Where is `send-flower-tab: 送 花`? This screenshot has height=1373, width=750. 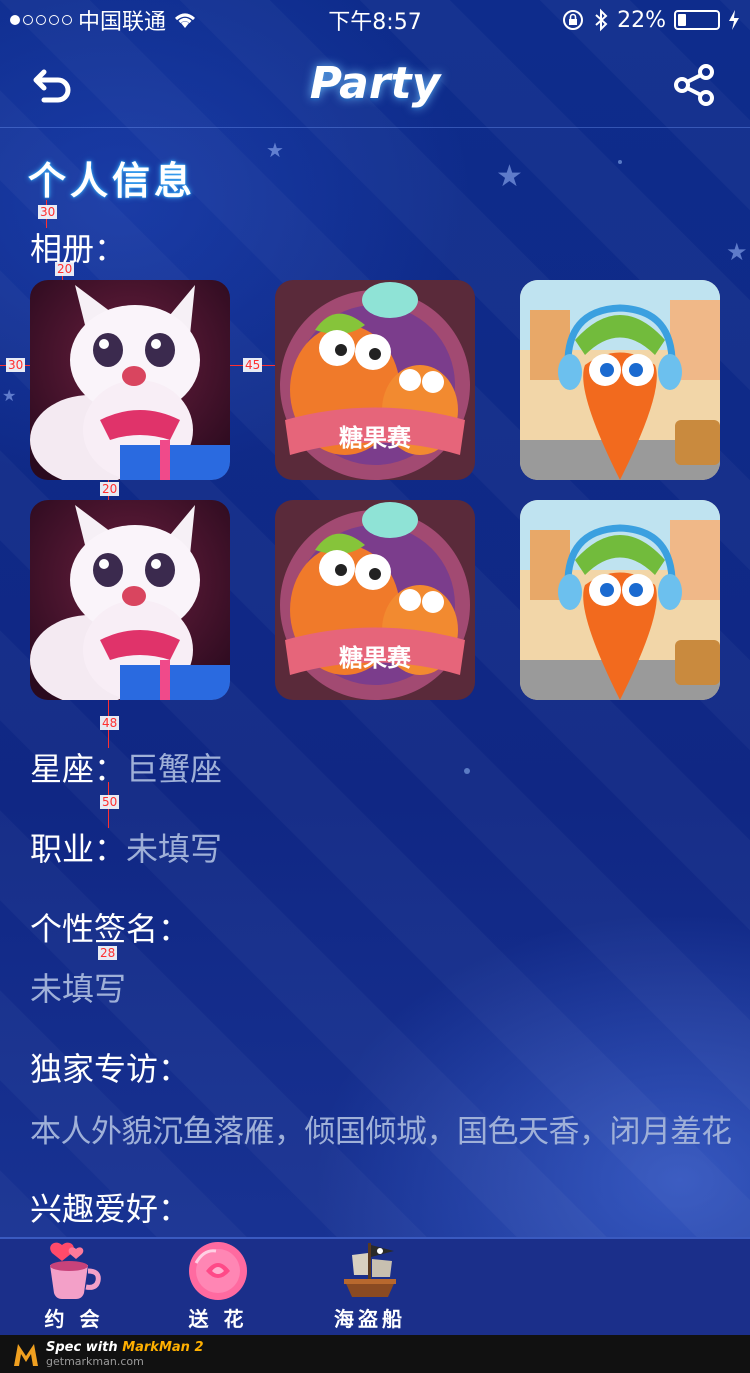
send-flower-tab: 送 花 is located at coordinates (218, 1288).